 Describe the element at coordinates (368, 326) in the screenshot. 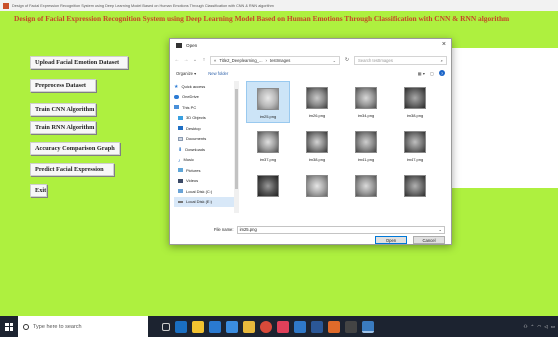

I see `python-icon` at that location.